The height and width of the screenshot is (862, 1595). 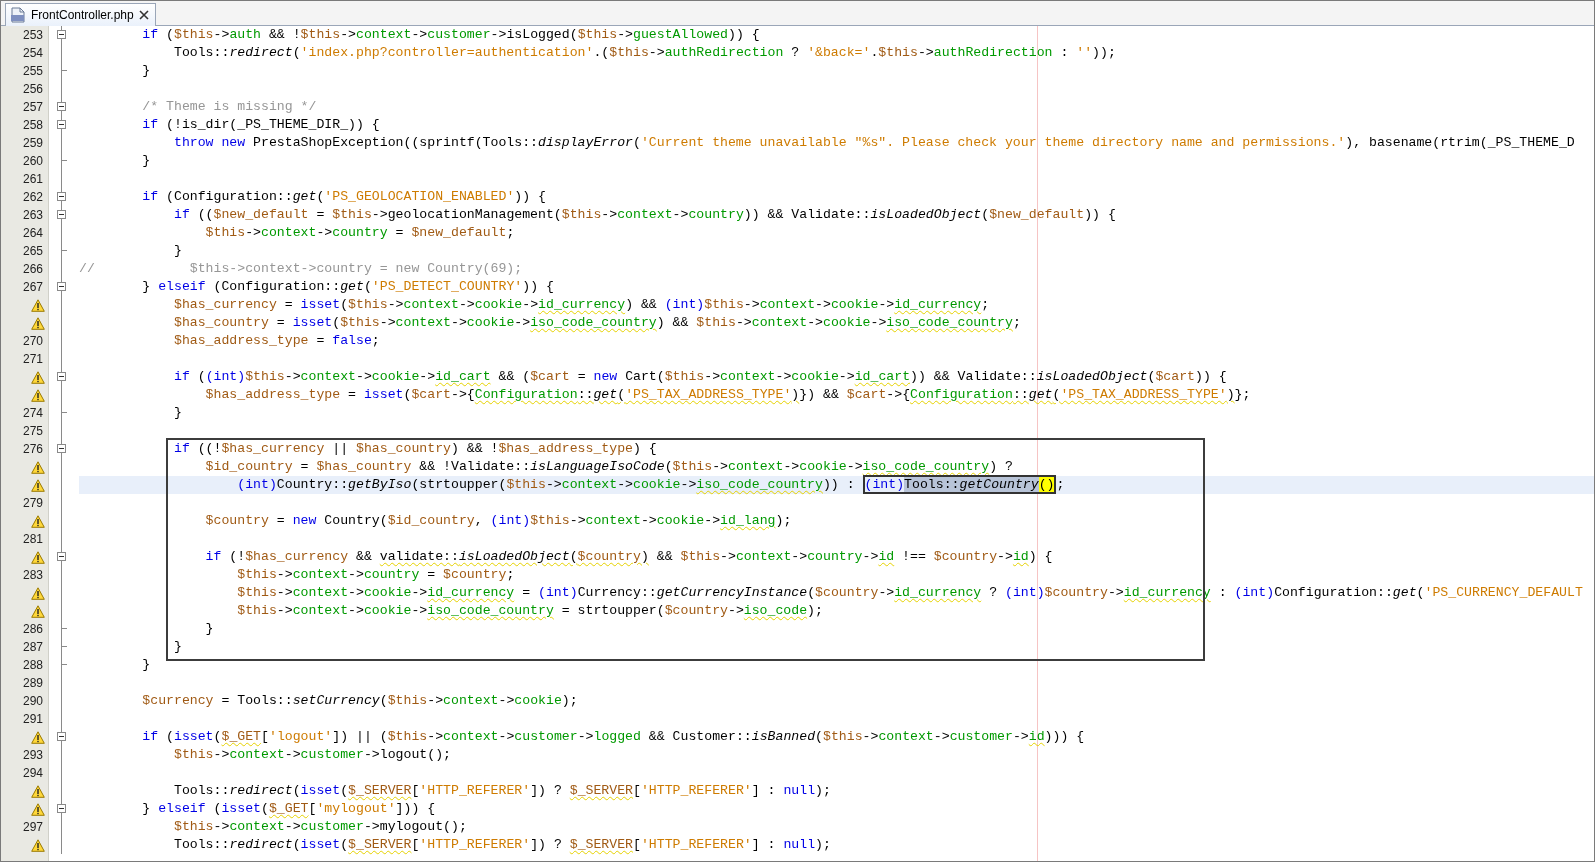 What do you see at coordinates (33, 107) in the screenshot?
I see `line-number: 257` at bounding box center [33, 107].